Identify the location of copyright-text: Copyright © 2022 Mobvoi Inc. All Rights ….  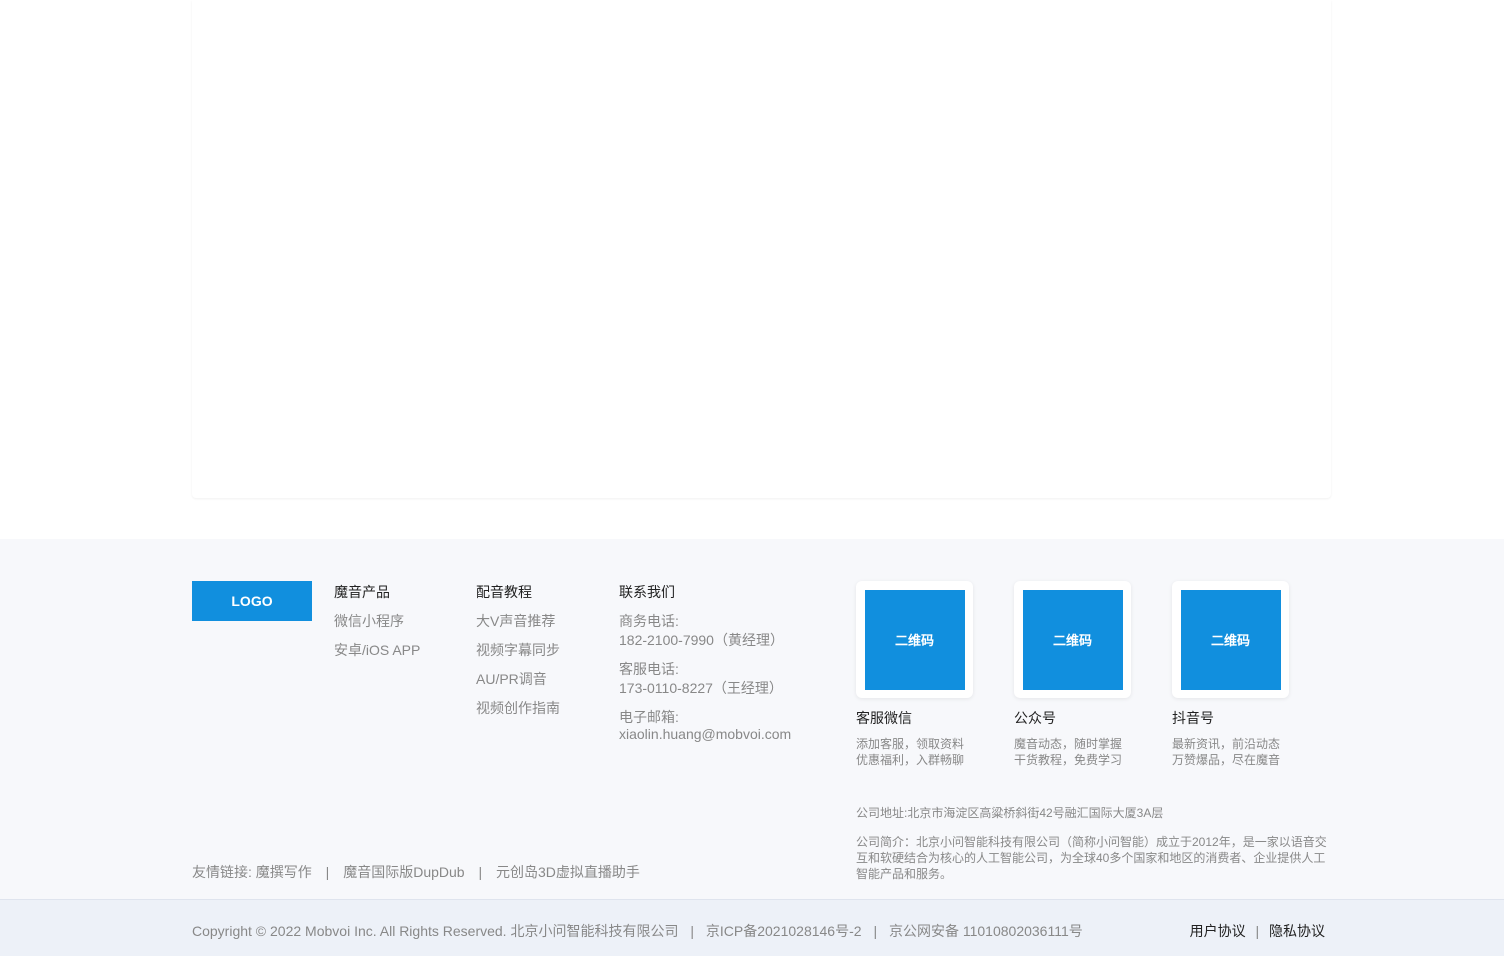
(349, 931).